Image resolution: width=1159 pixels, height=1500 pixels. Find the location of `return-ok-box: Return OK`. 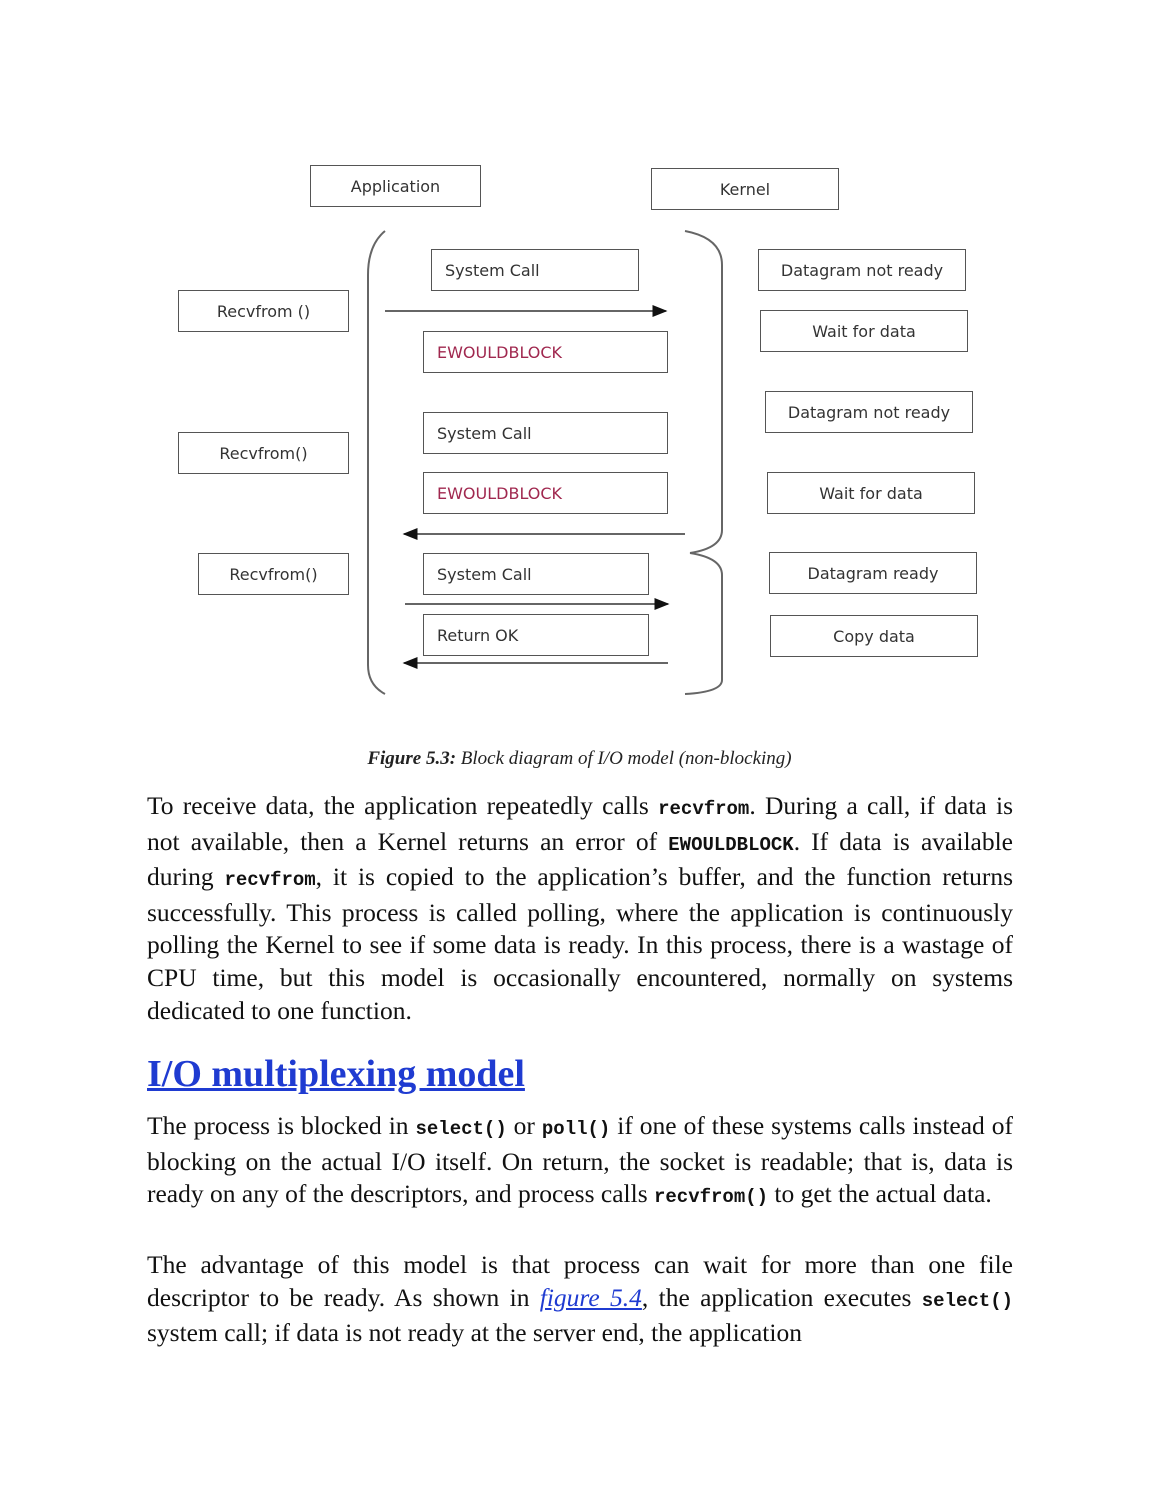

return-ok-box: Return OK is located at coordinates (536, 635).